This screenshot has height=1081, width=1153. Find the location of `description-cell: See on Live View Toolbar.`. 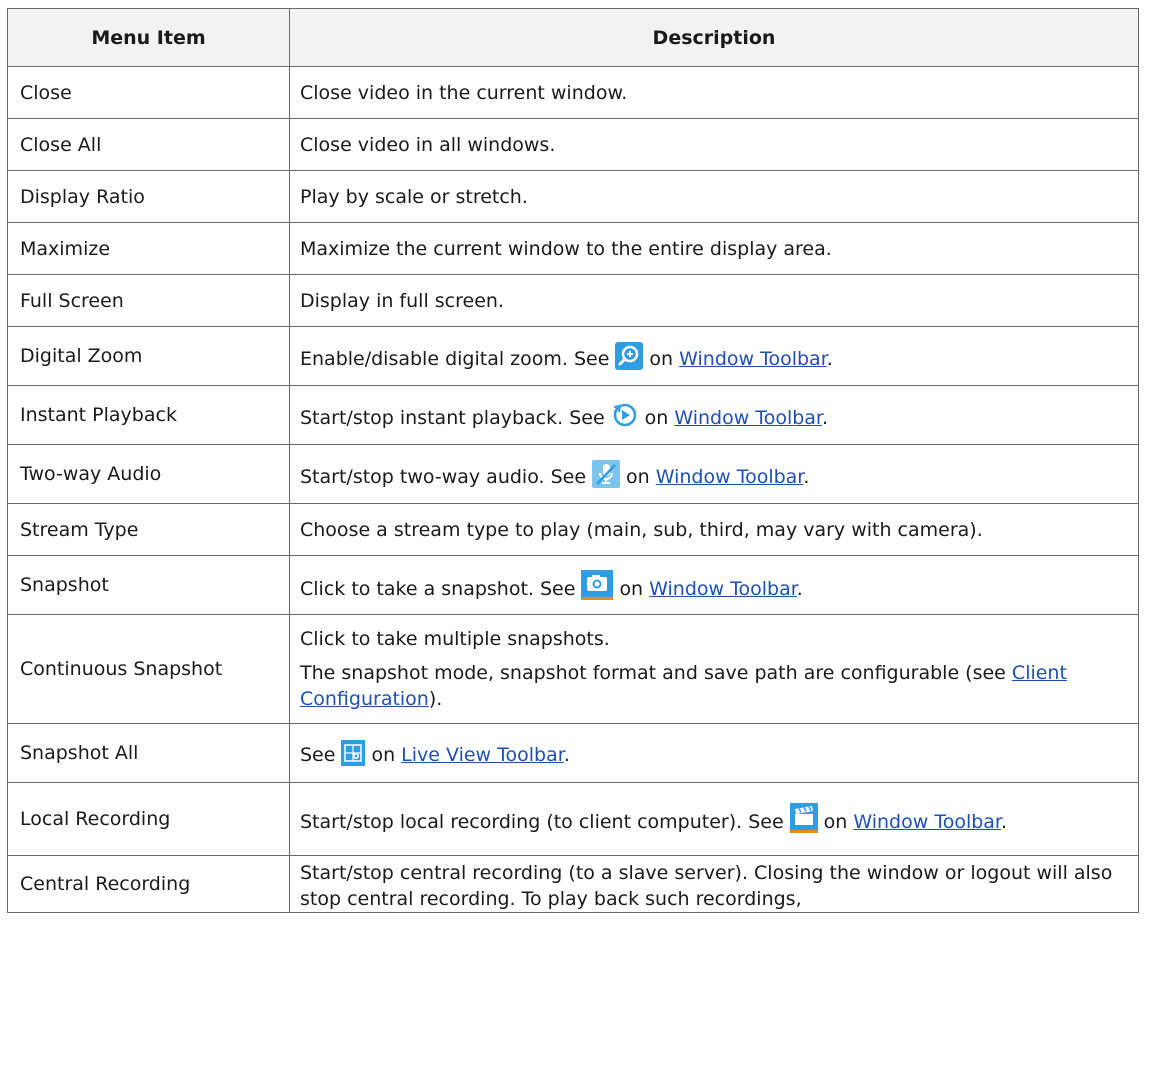

description-cell: See on Live View Toolbar. is located at coordinates (714, 753).